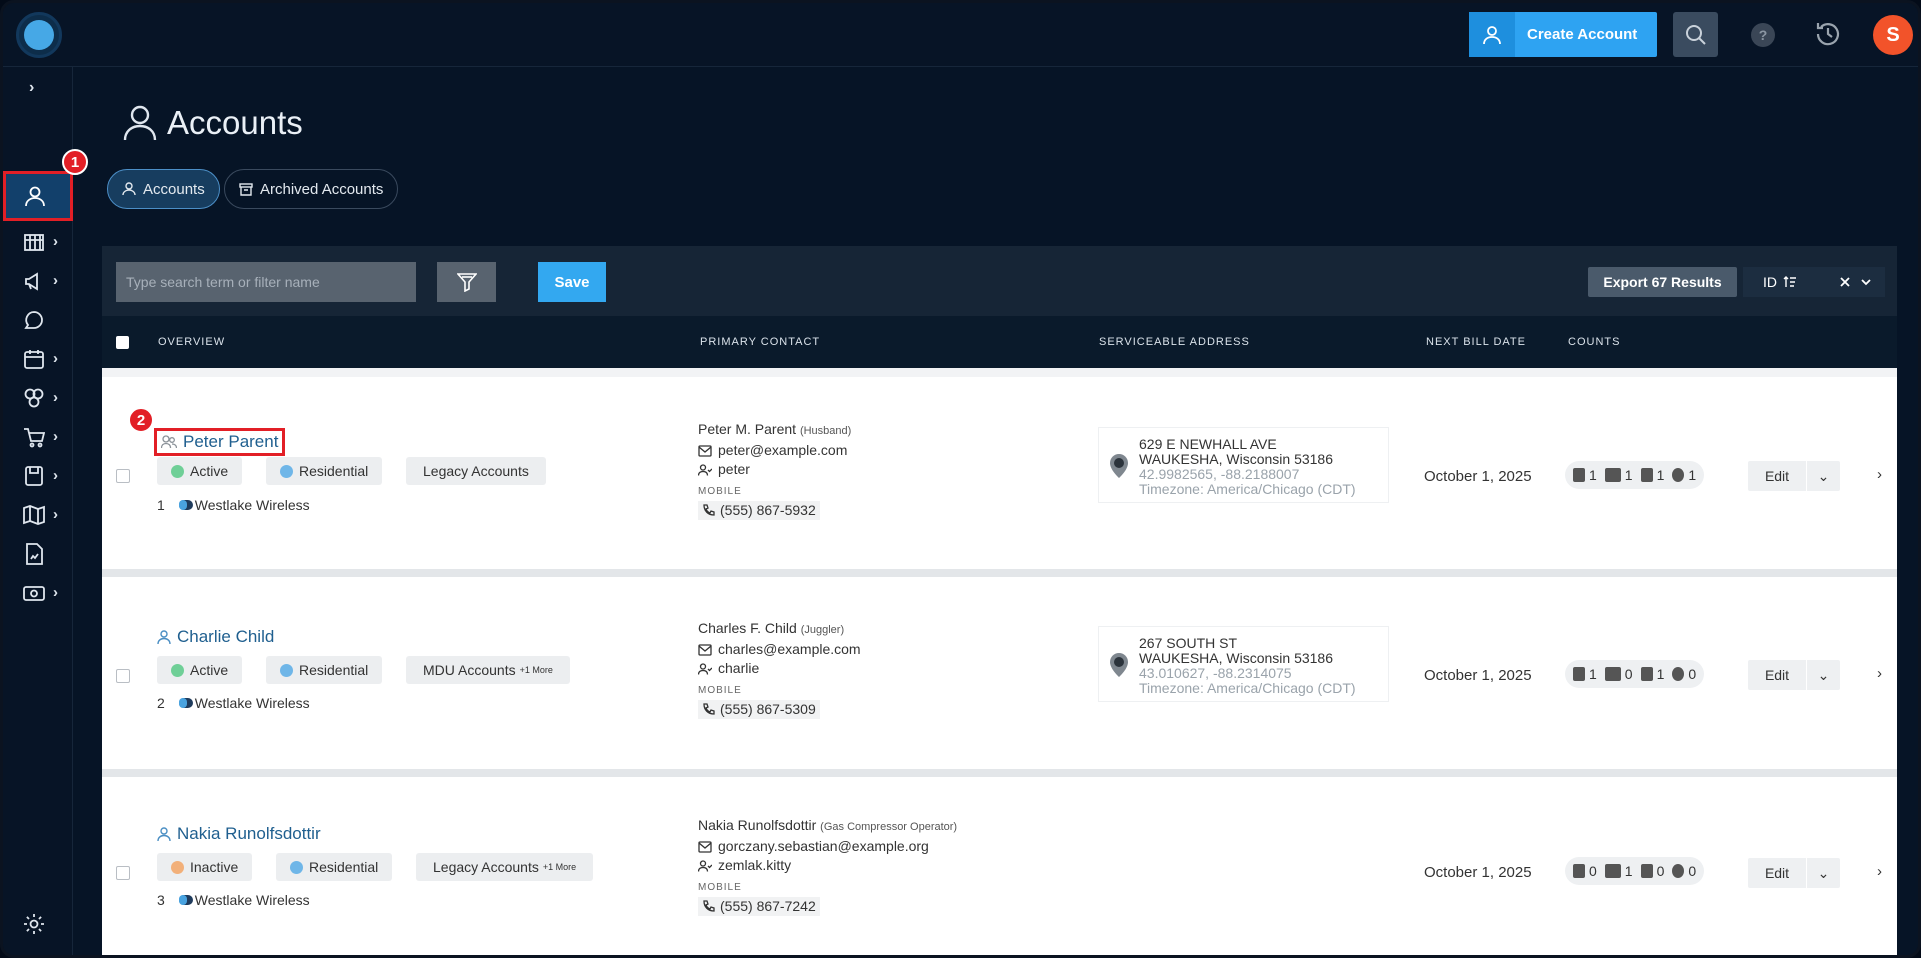 The image size is (1921, 958). Describe the element at coordinates (215, 637) in the screenshot. I see `account-name-link: Charlie Child` at that location.